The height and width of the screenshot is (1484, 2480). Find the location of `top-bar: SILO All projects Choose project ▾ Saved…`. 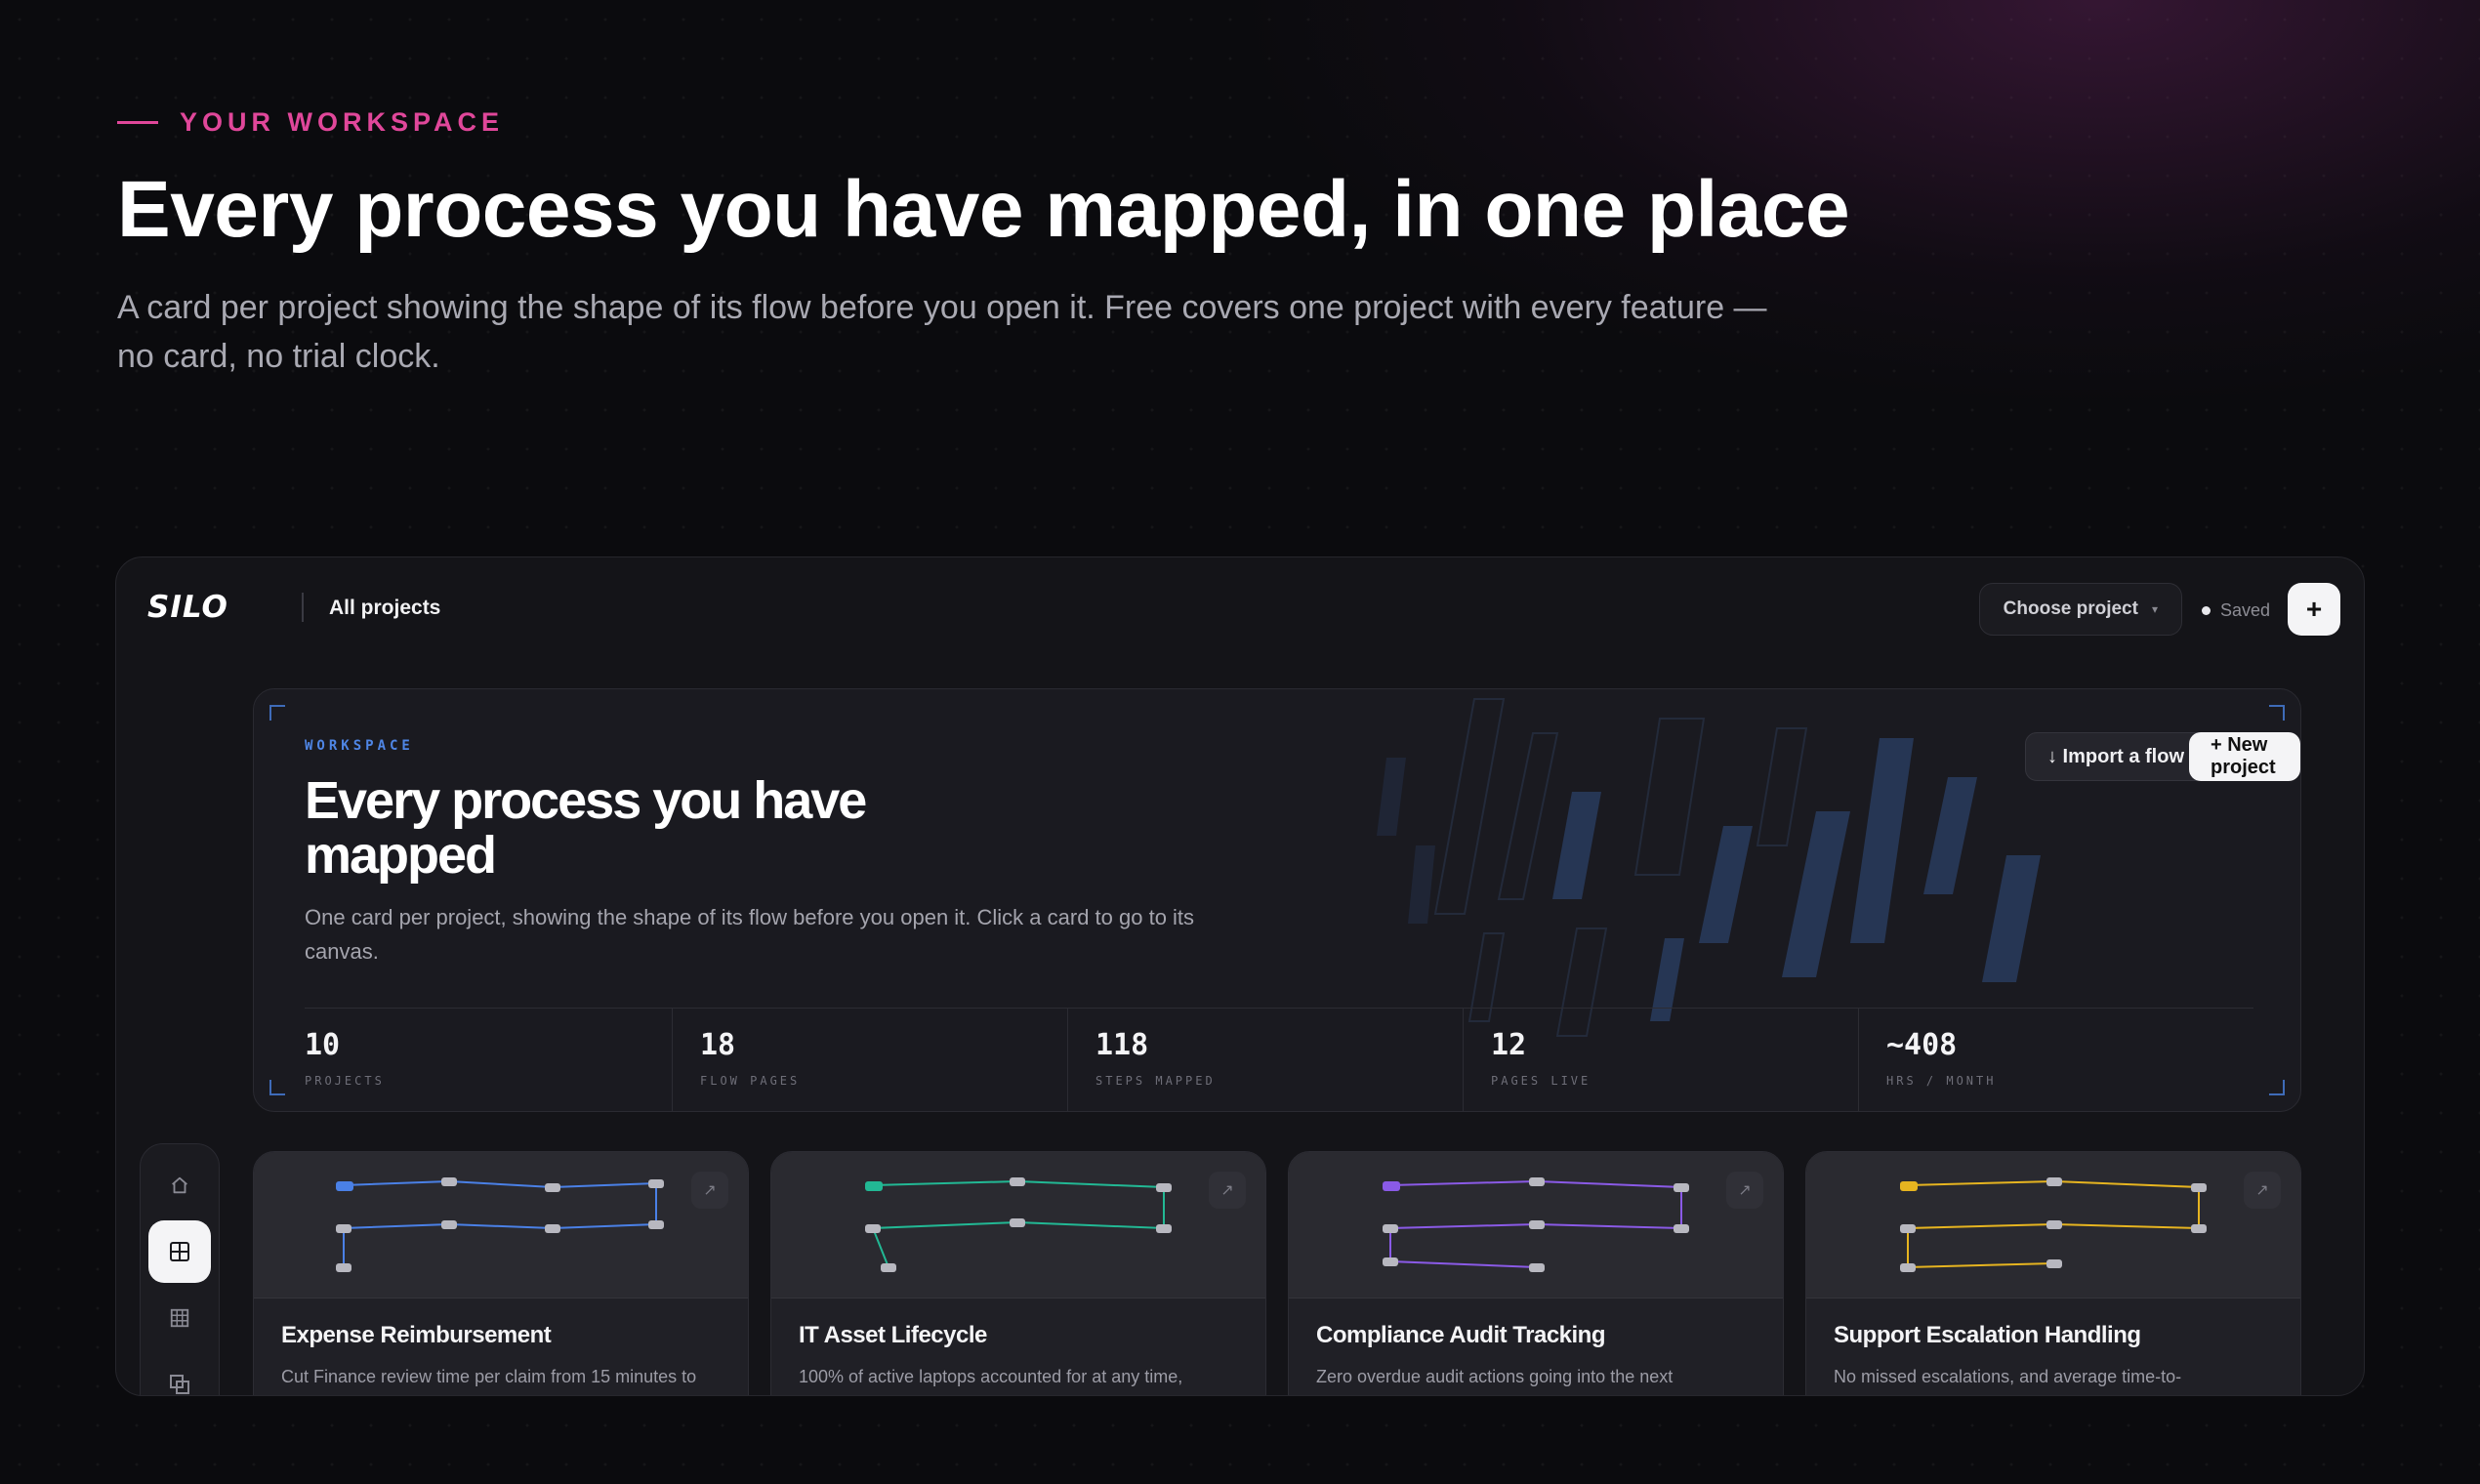

top-bar: SILO All projects Choose project ▾ Saved… is located at coordinates (1240, 608).